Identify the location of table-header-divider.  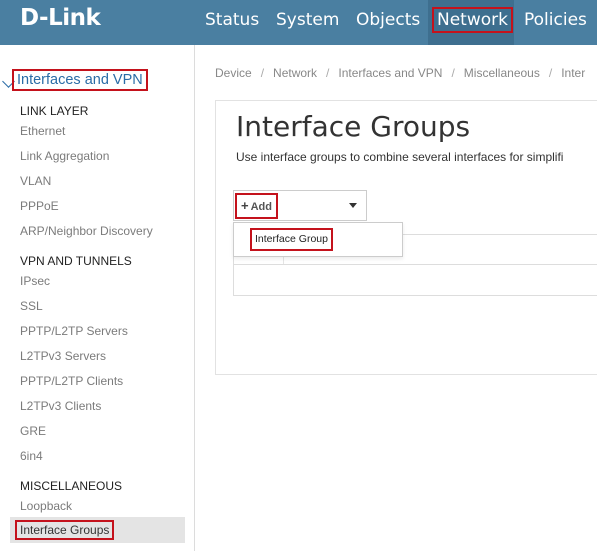
(415, 264).